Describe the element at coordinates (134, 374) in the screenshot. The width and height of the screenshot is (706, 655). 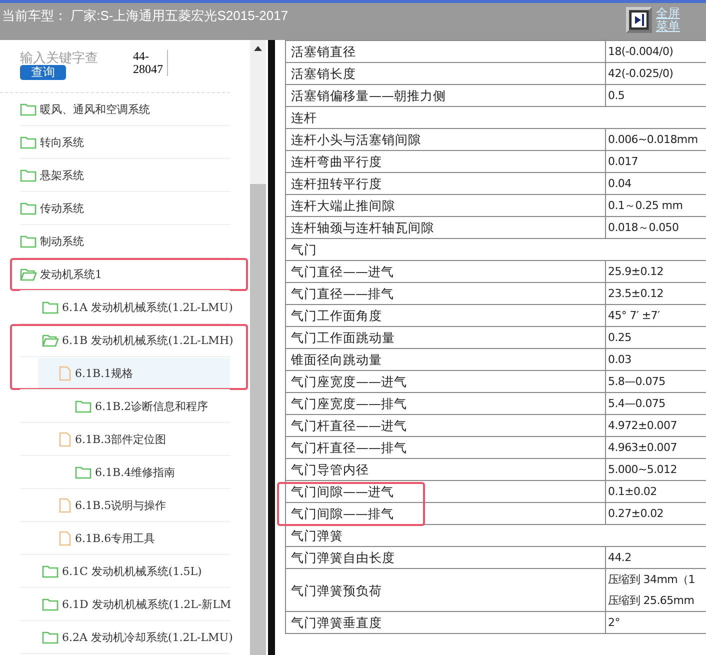
I see `tree-item: 6.1B.1规格` at that location.